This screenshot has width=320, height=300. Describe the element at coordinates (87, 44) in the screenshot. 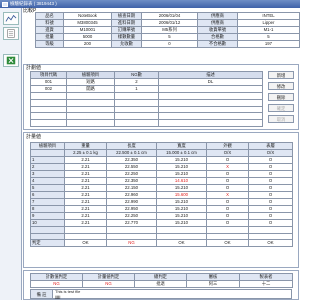

I see `field-value: 200` at that location.